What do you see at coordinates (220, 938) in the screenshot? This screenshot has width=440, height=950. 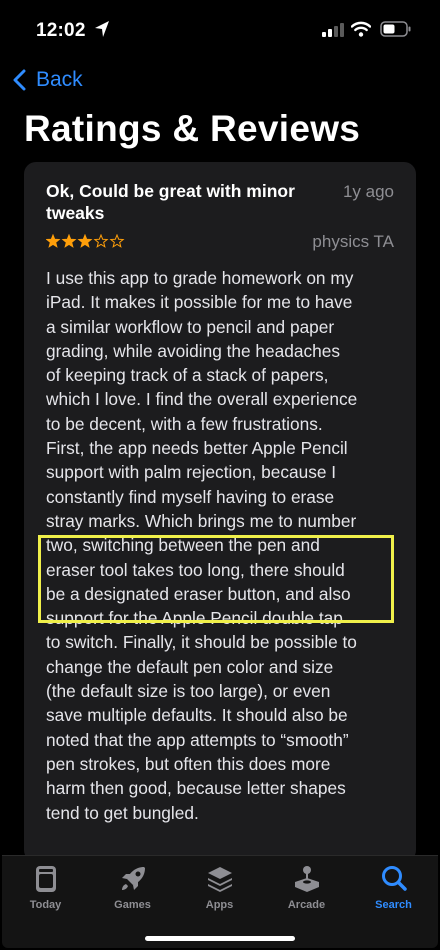 I see `home-indicator` at bounding box center [220, 938].